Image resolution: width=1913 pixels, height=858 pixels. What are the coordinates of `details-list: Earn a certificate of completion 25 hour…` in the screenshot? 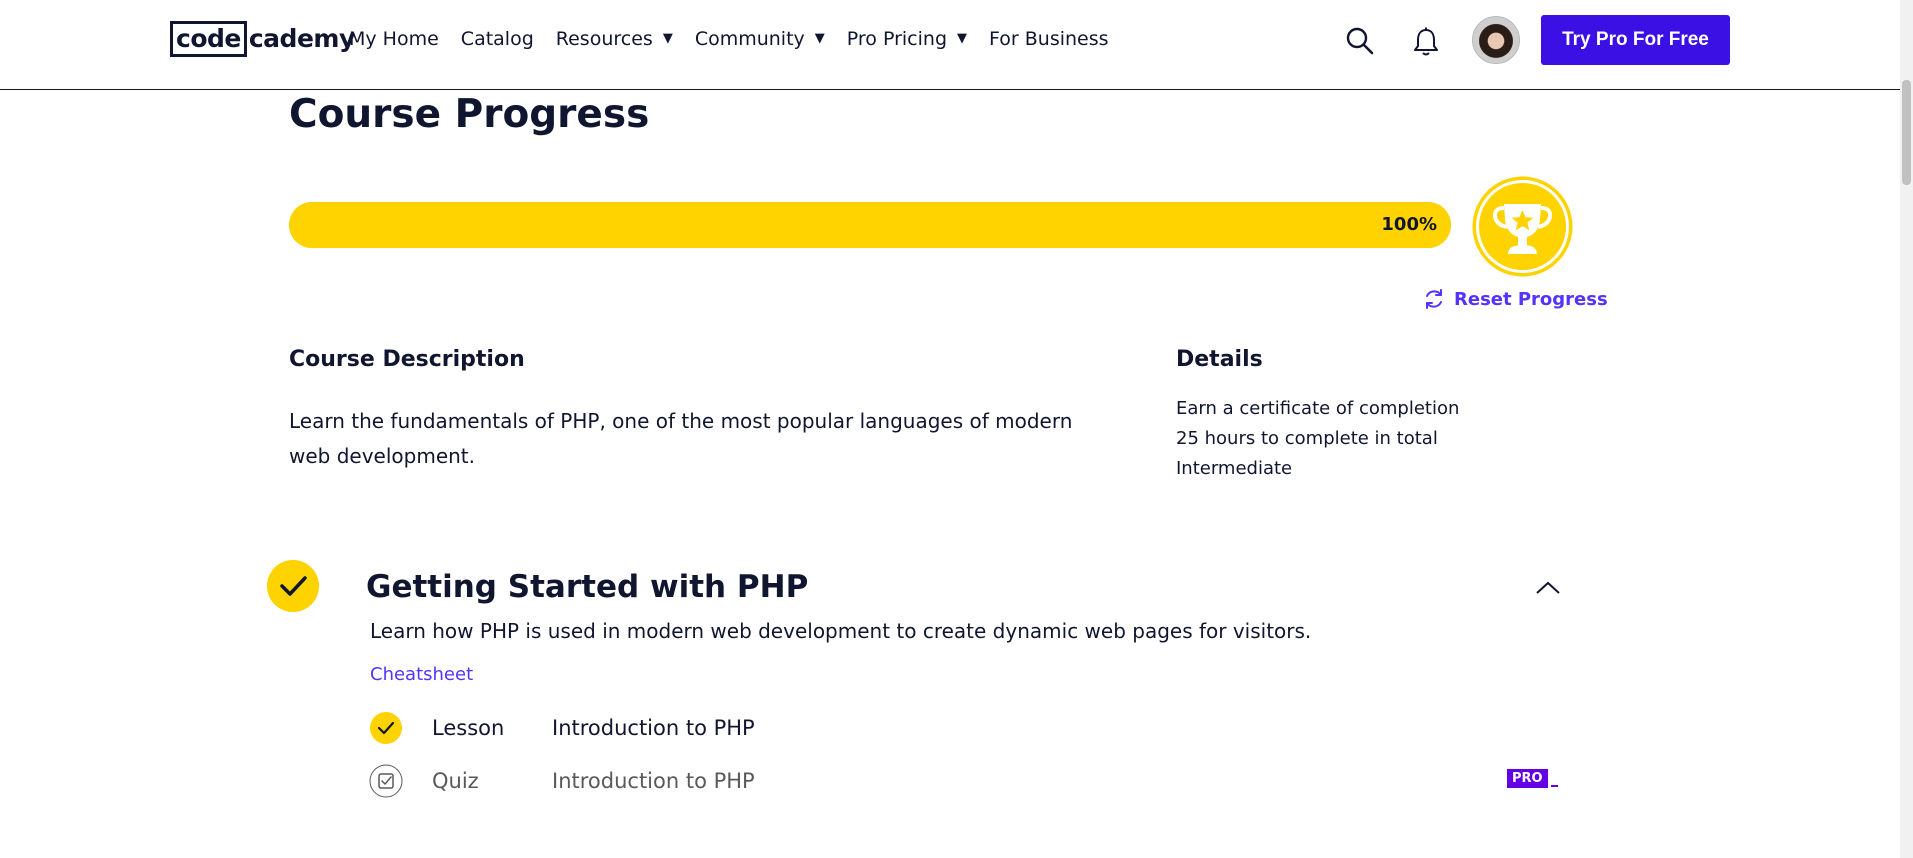 It's located at (1317, 439).